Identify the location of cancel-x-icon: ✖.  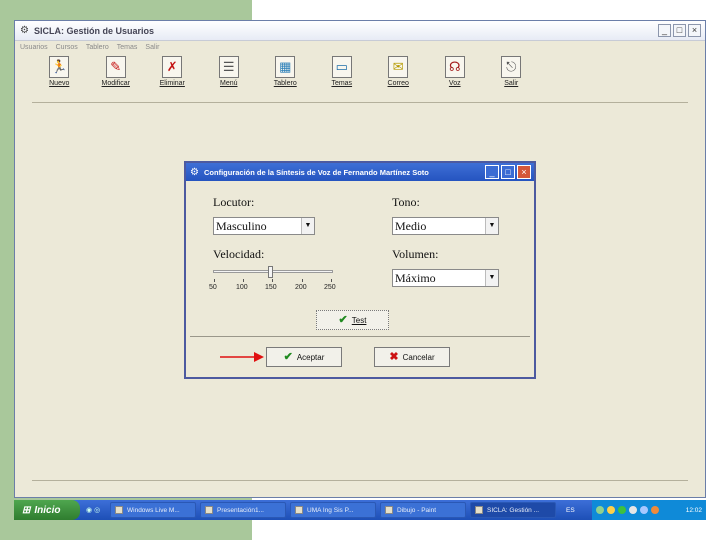
(394, 357).